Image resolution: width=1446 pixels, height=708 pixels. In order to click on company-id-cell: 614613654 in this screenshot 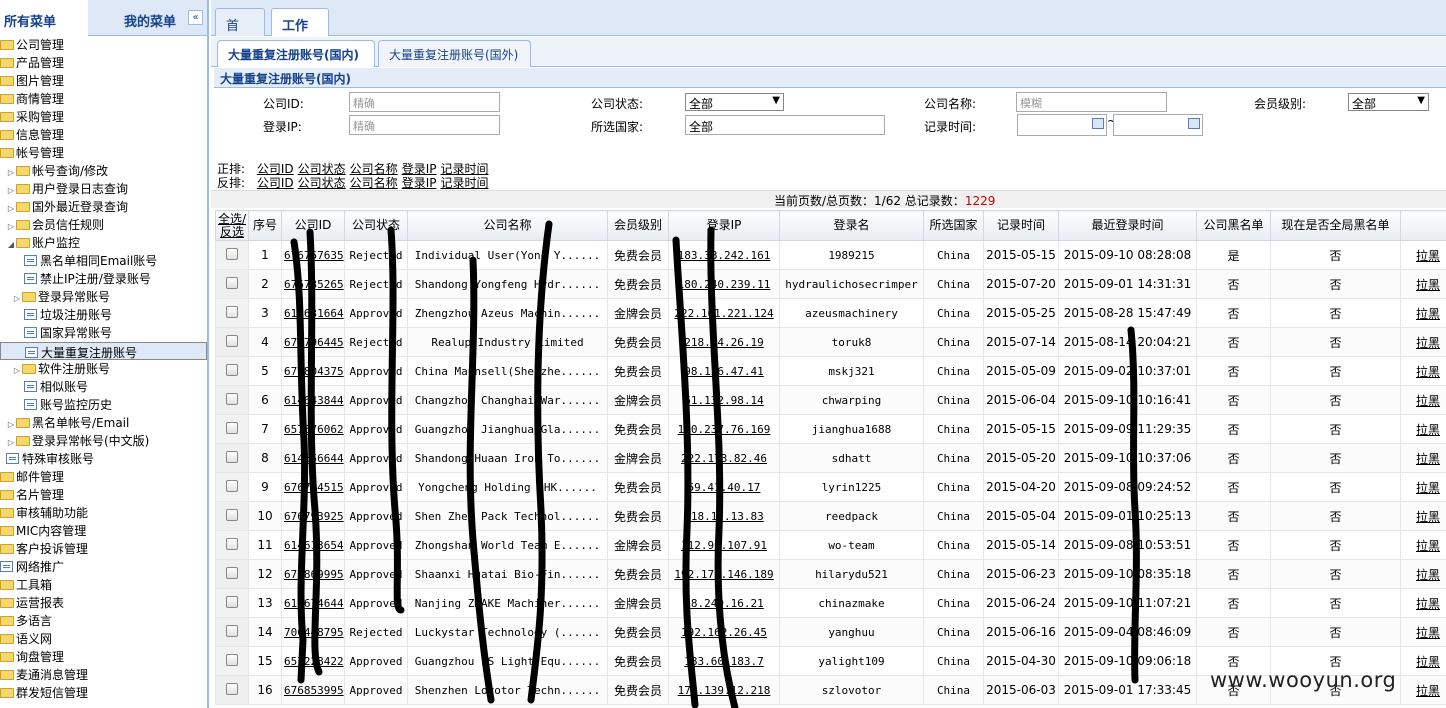, I will do `click(313, 545)`.